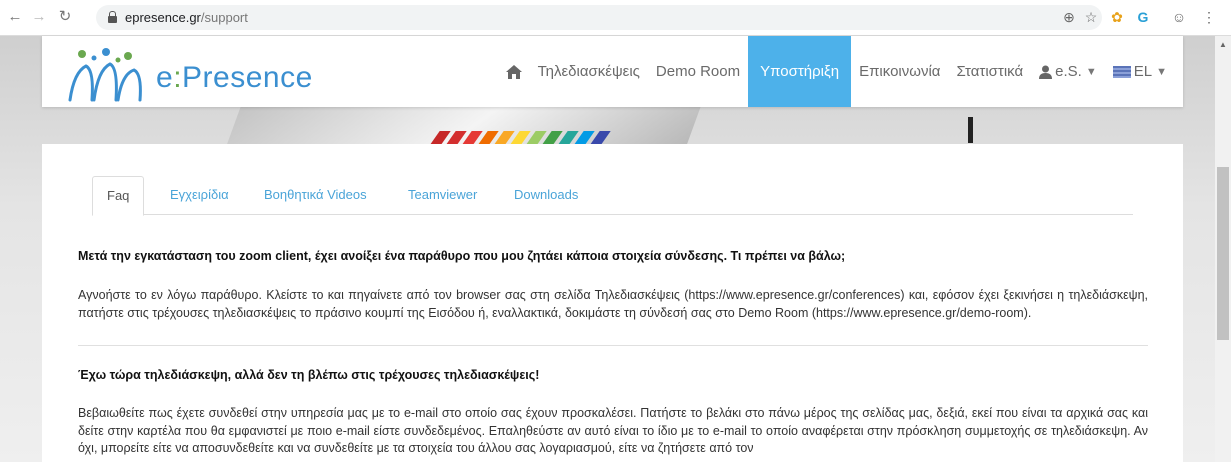  What do you see at coordinates (589, 71) in the screenshot?
I see `nav-conferences: Τηλεδιασκέψεις` at bounding box center [589, 71].